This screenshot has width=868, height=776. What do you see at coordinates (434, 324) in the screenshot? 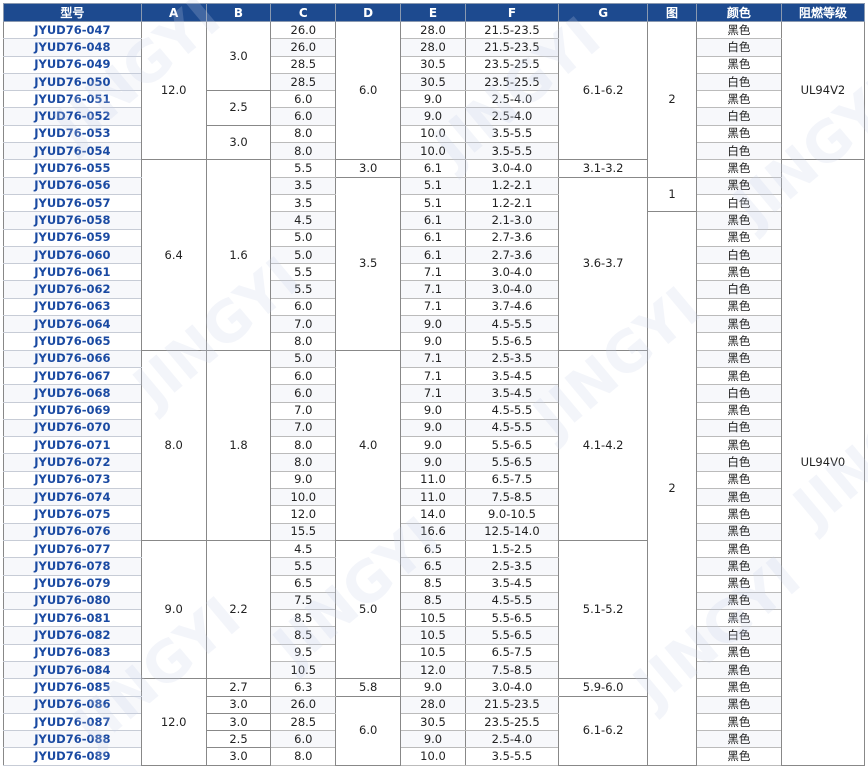
I see `table-row: JYUD76-064 7.0 9.0 4.5-5.5 黑色` at bounding box center [434, 324].